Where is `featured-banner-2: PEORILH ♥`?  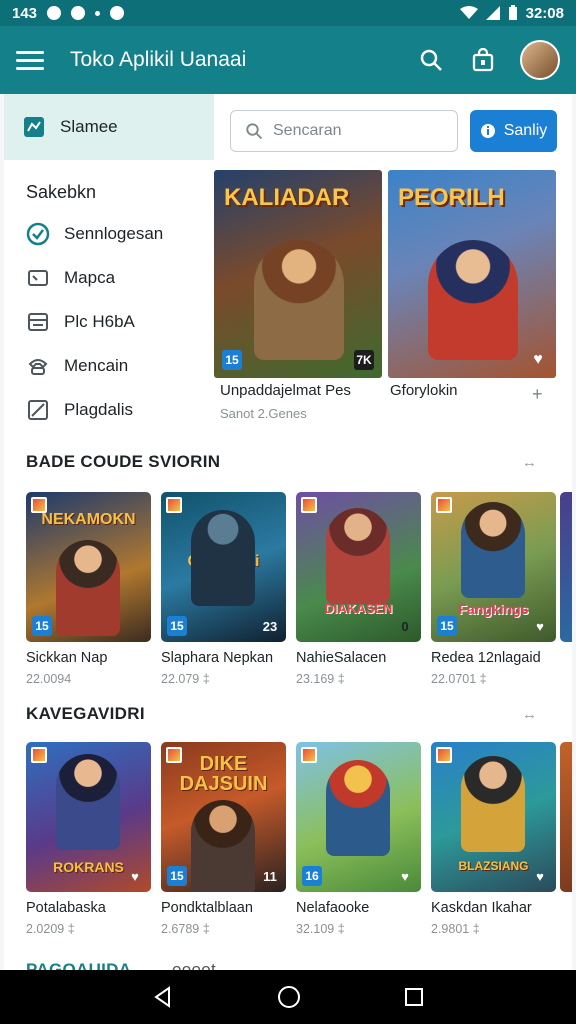 featured-banner-2: PEORILH ♥ is located at coordinates (472, 274).